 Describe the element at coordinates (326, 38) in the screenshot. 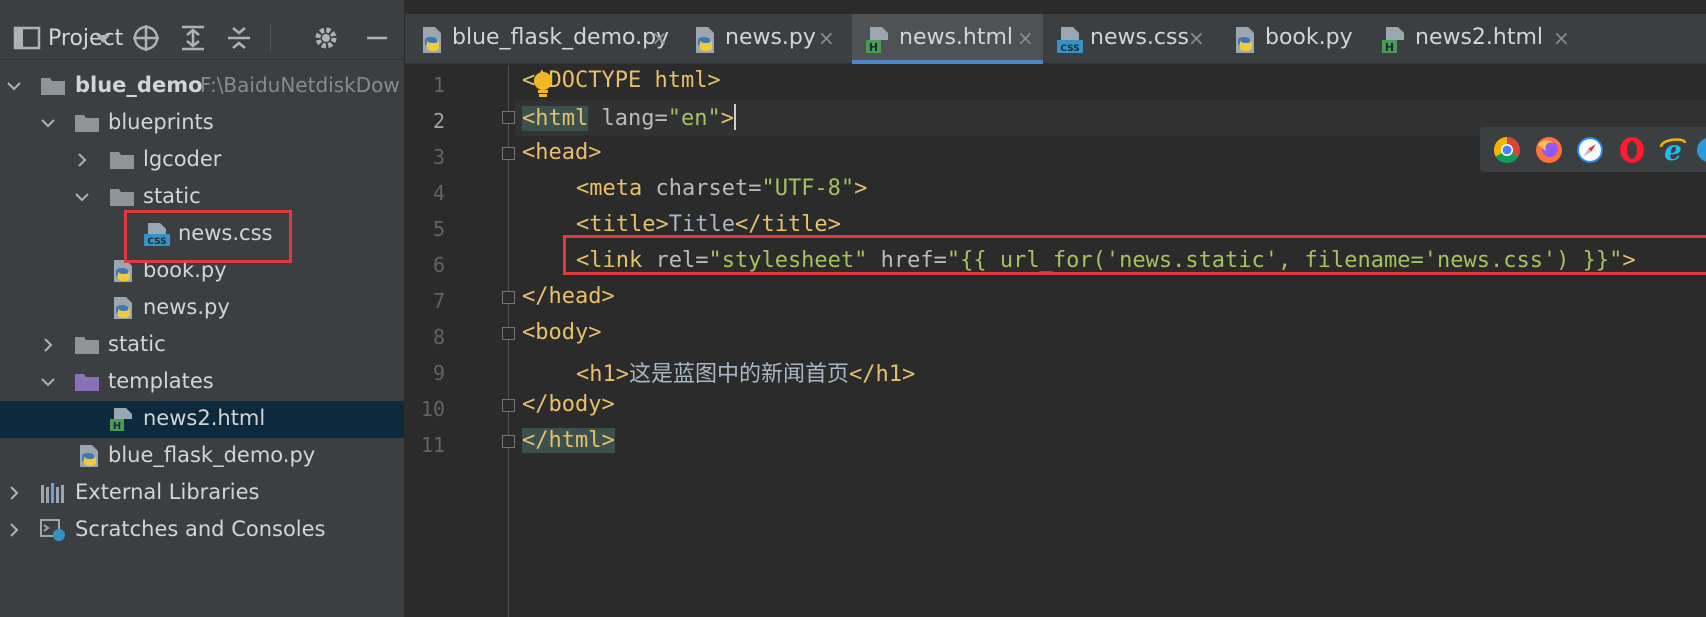

I see `gear-icon` at that location.